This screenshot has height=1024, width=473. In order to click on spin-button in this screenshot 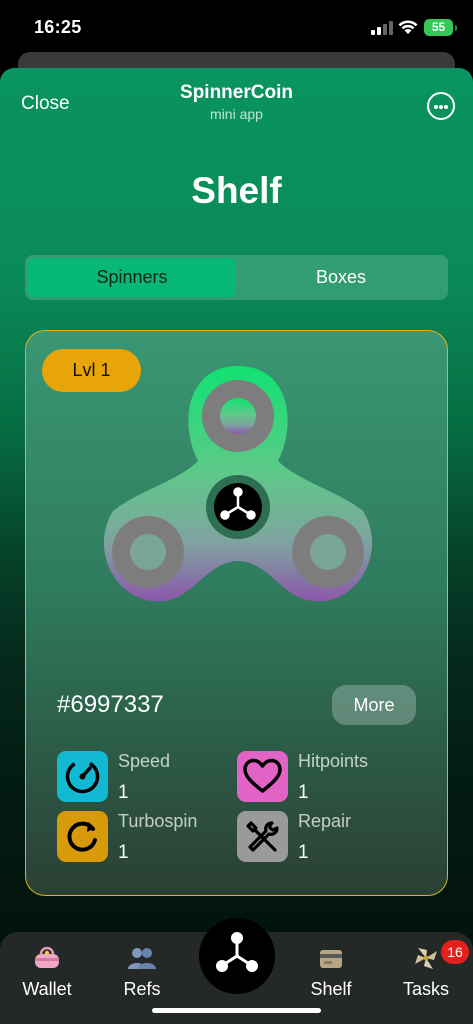, I will do `click(237, 956)`.